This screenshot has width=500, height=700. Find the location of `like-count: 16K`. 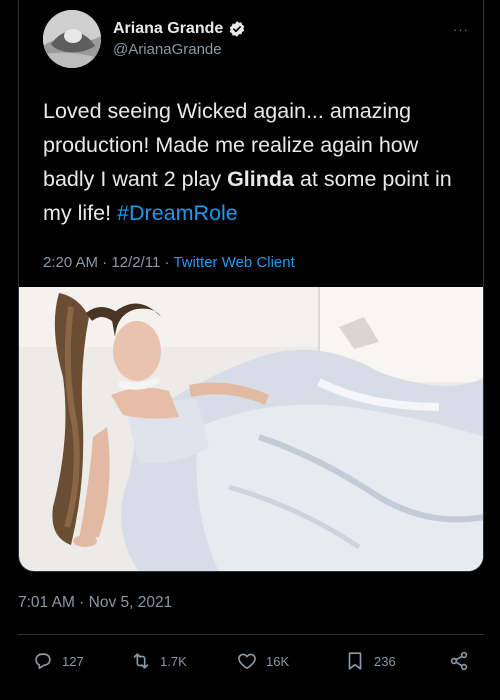

like-count: 16K is located at coordinates (278, 661).